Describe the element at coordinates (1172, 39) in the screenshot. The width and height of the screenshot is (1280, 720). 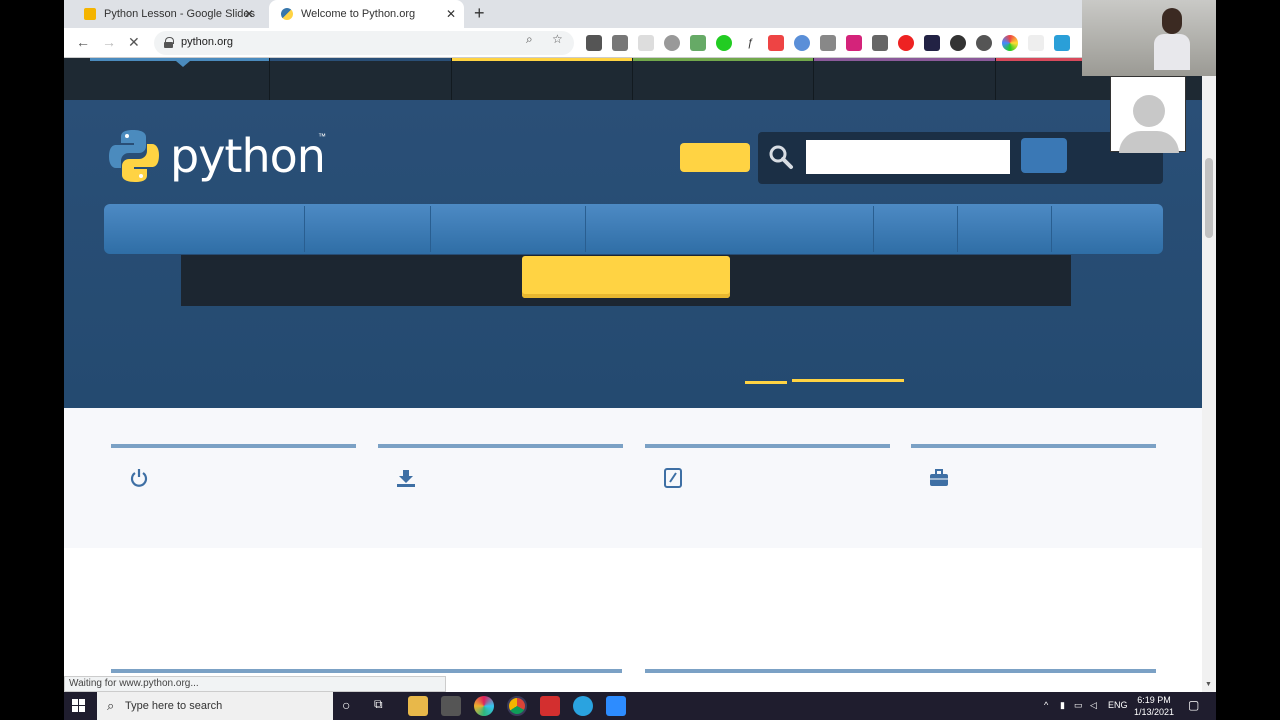
I see `presenter-figure` at that location.